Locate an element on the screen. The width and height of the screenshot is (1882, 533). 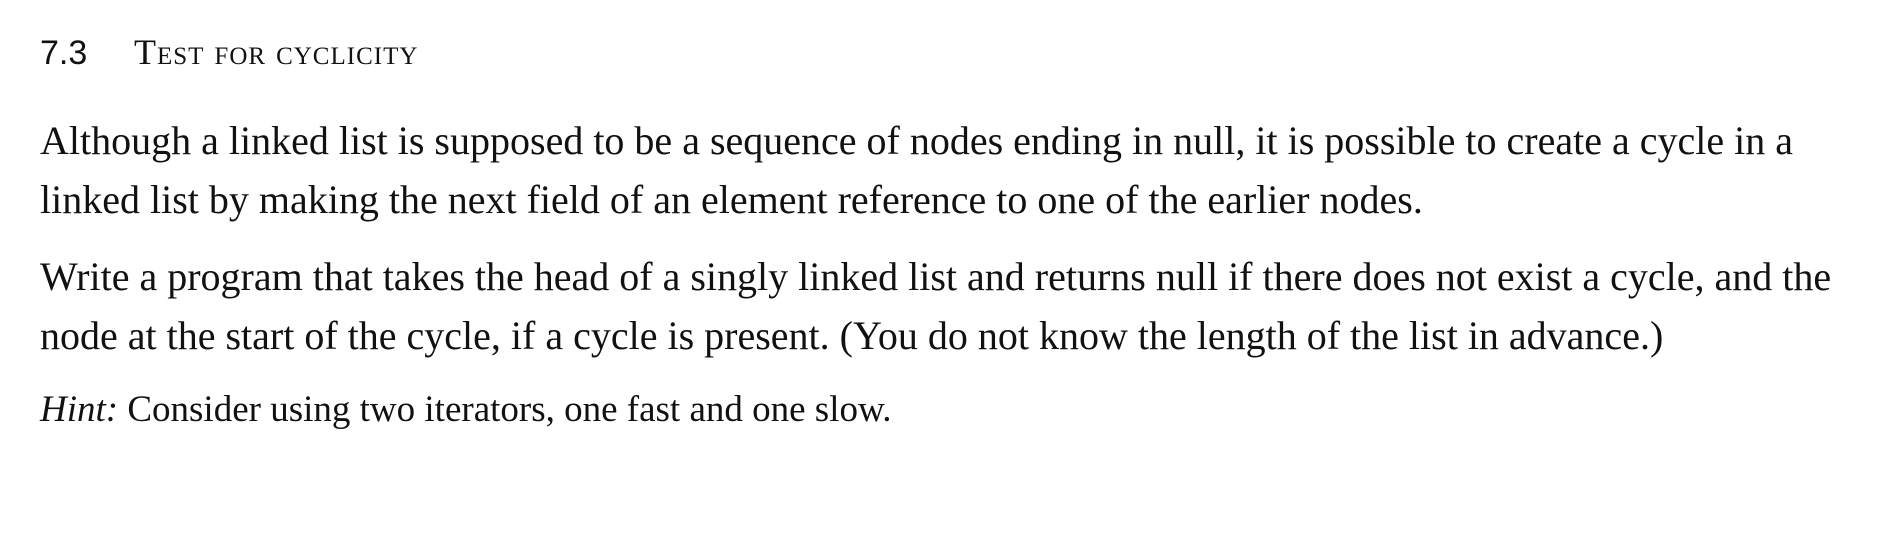
hint-label: Hint: is located at coordinates (79, 409).